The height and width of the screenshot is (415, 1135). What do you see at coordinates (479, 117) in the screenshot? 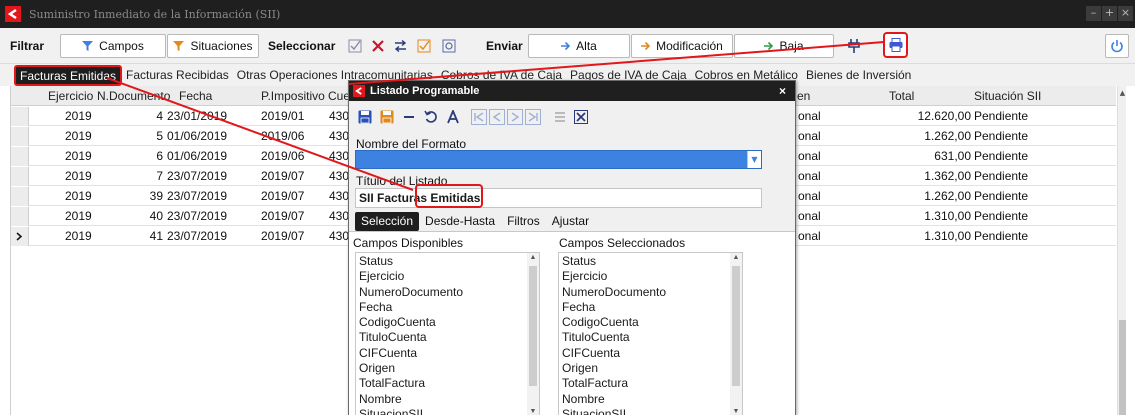
I see `first-record-icon` at bounding box center [479, 117].